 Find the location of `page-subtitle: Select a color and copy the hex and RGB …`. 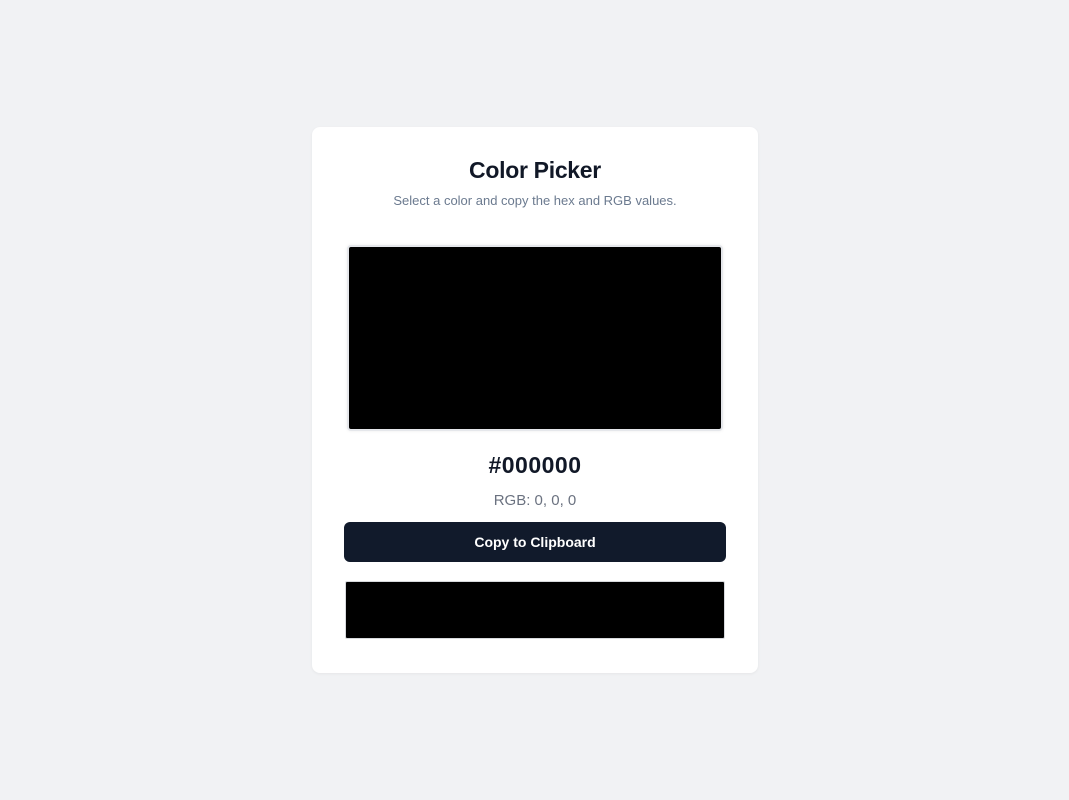

page-subtitle: Select a color and copy the hex and RGB … is located at coordinates (535, 200).